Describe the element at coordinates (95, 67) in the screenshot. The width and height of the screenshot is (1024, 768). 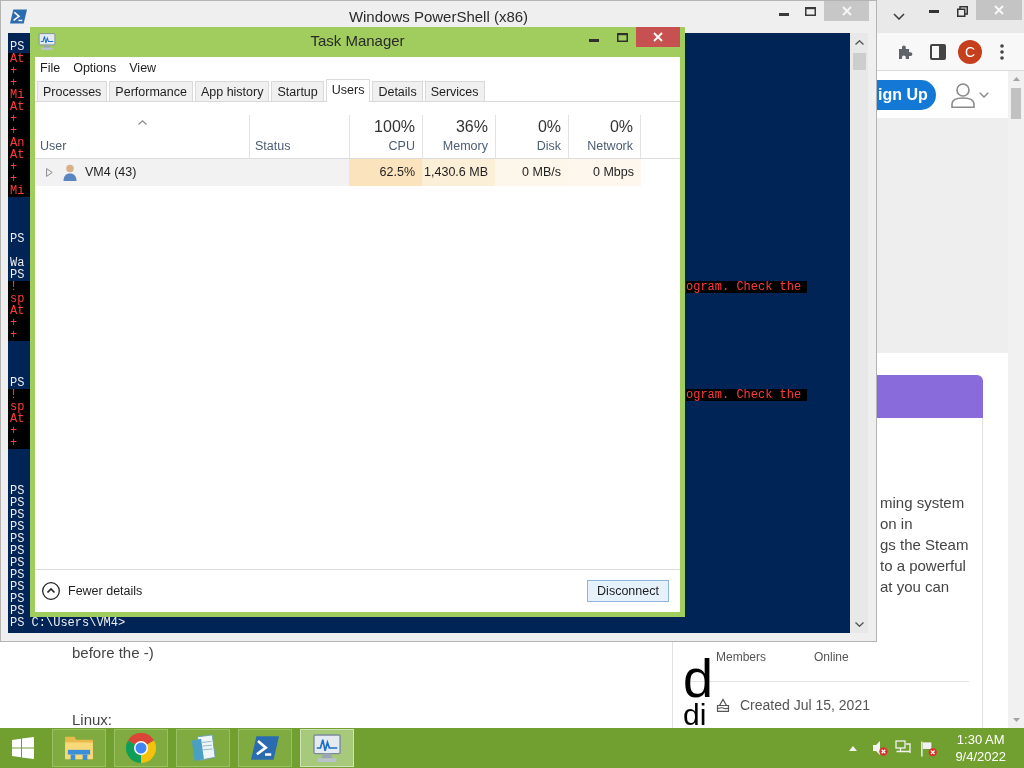
I see `menu-item: Options` at that location.